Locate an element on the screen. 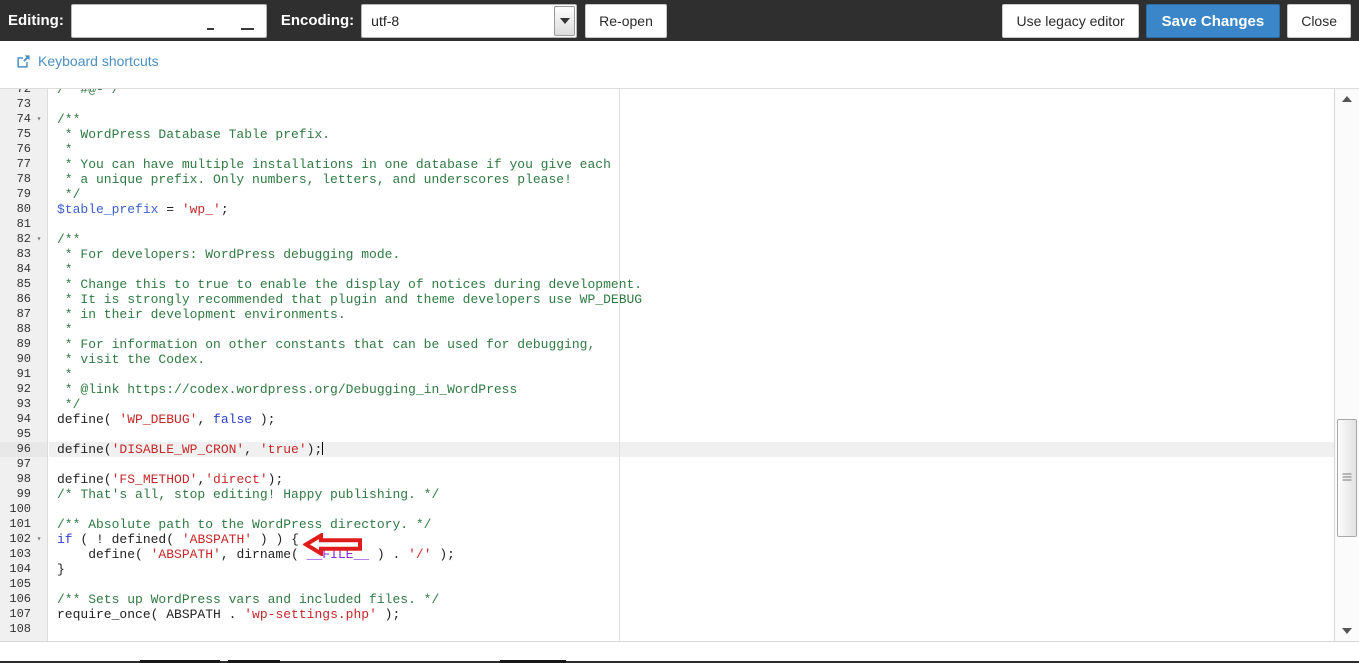 The width and height of the screenshot is (1359, 663). line-number: 85 is located at coordinates (23, 284).